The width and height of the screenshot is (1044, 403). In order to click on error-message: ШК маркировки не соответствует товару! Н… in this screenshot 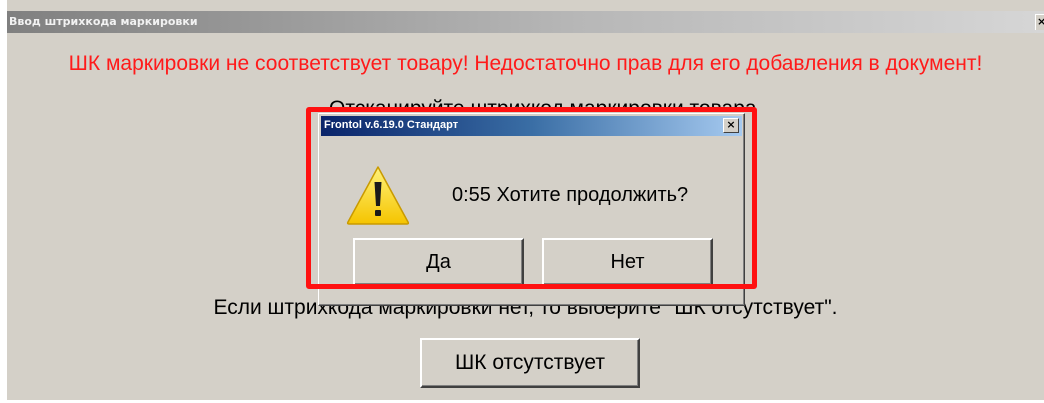, I will do `click(525, 63)`.